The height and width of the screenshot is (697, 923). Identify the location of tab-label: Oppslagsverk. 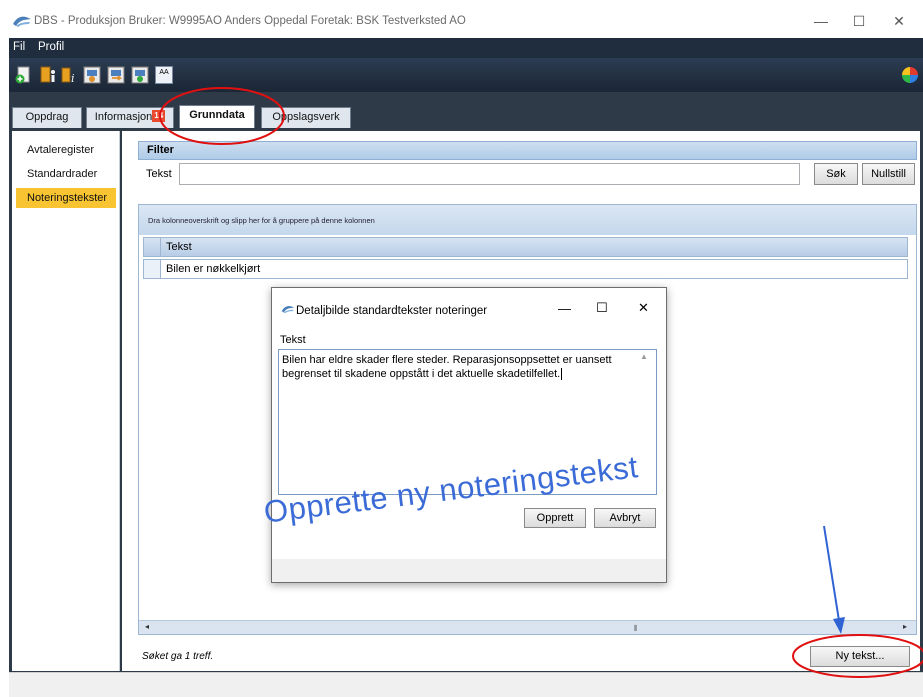
(306, 117).